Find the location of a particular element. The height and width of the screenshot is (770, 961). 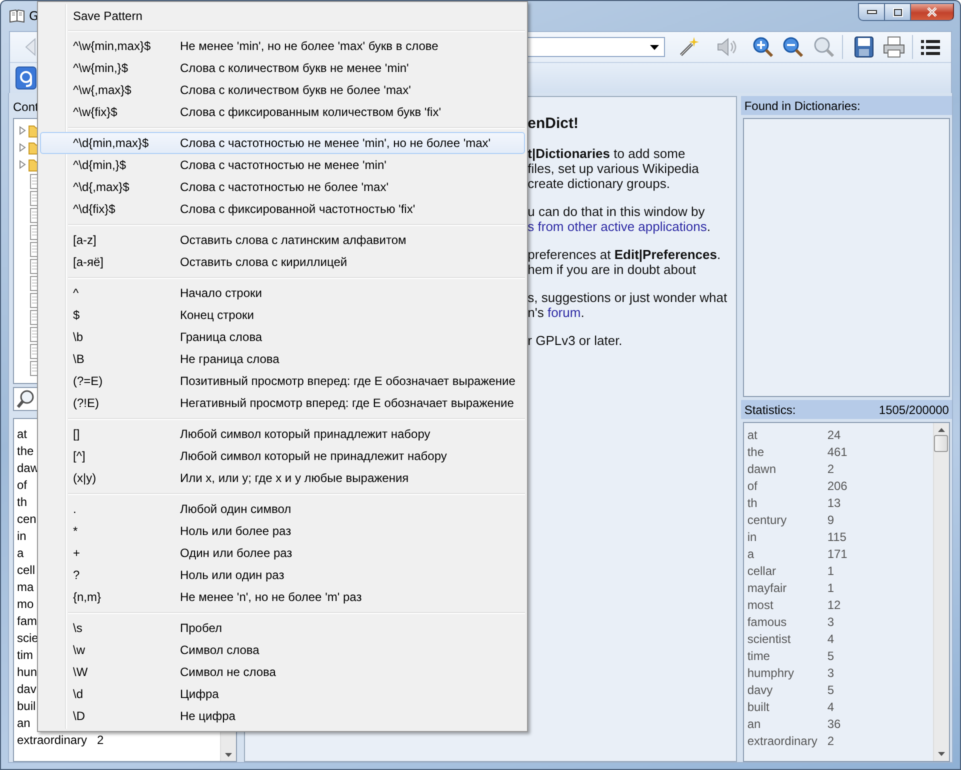

speaker-icon is located at coordinates (727, 47).